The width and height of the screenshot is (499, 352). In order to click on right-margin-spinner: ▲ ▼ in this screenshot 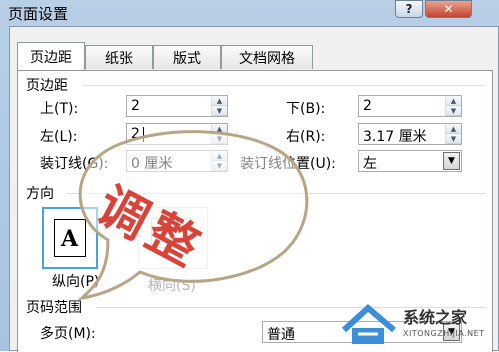, I will do `click(453, 134)`.